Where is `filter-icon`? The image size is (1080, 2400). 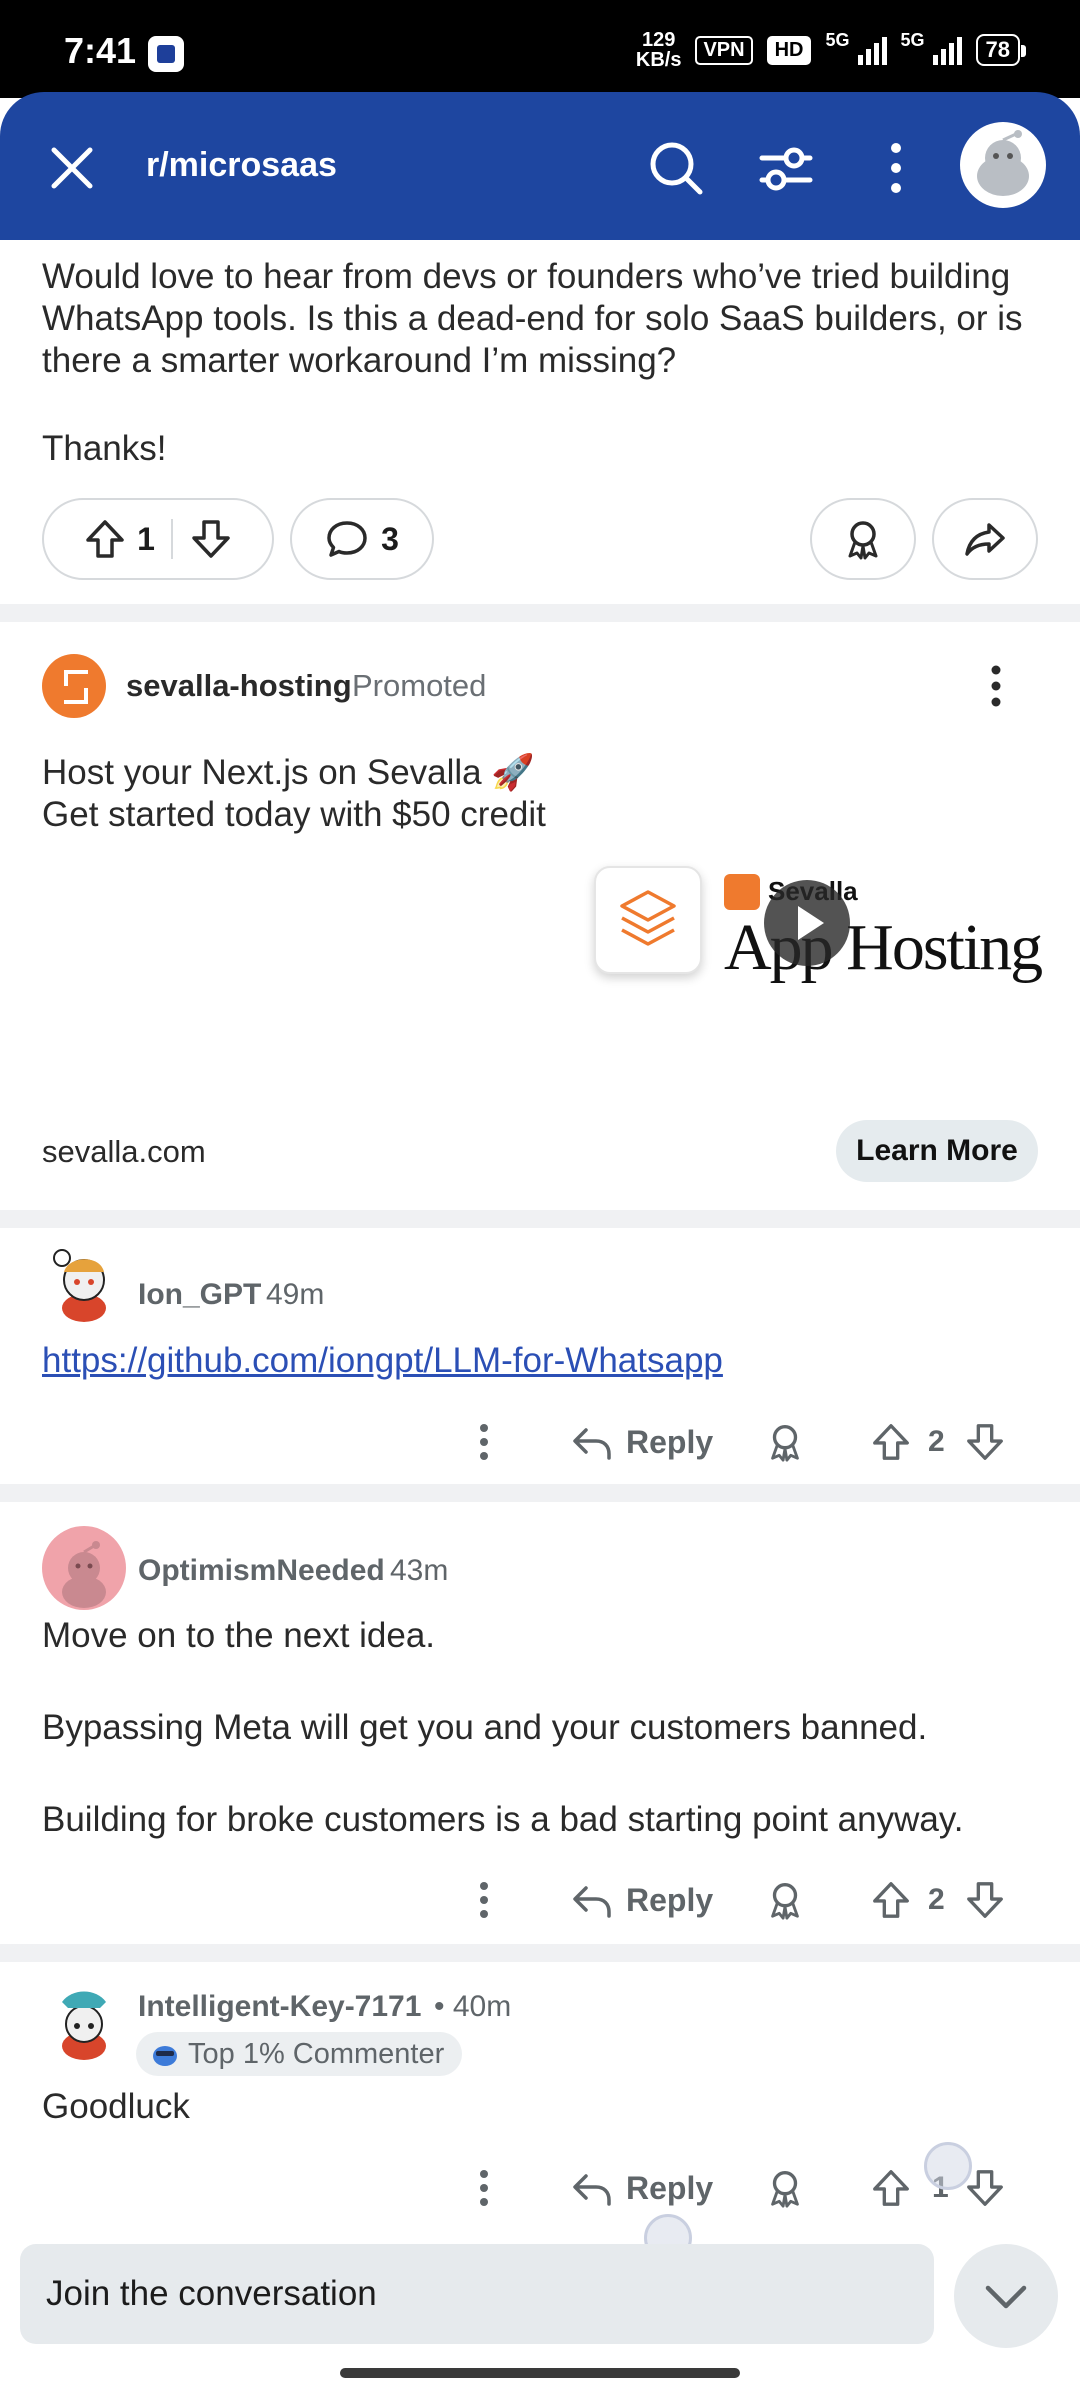
filter-icon is located at coordinates (786, 169).